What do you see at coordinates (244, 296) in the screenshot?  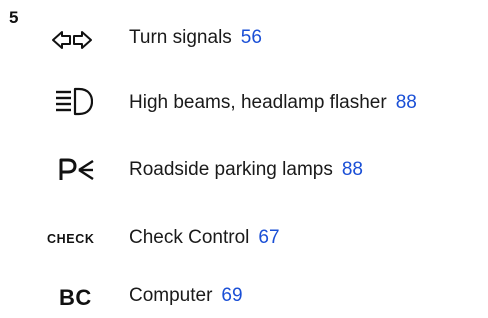 I see `list-item-computer: BC Computer 69` at bounding box center [244, 296].